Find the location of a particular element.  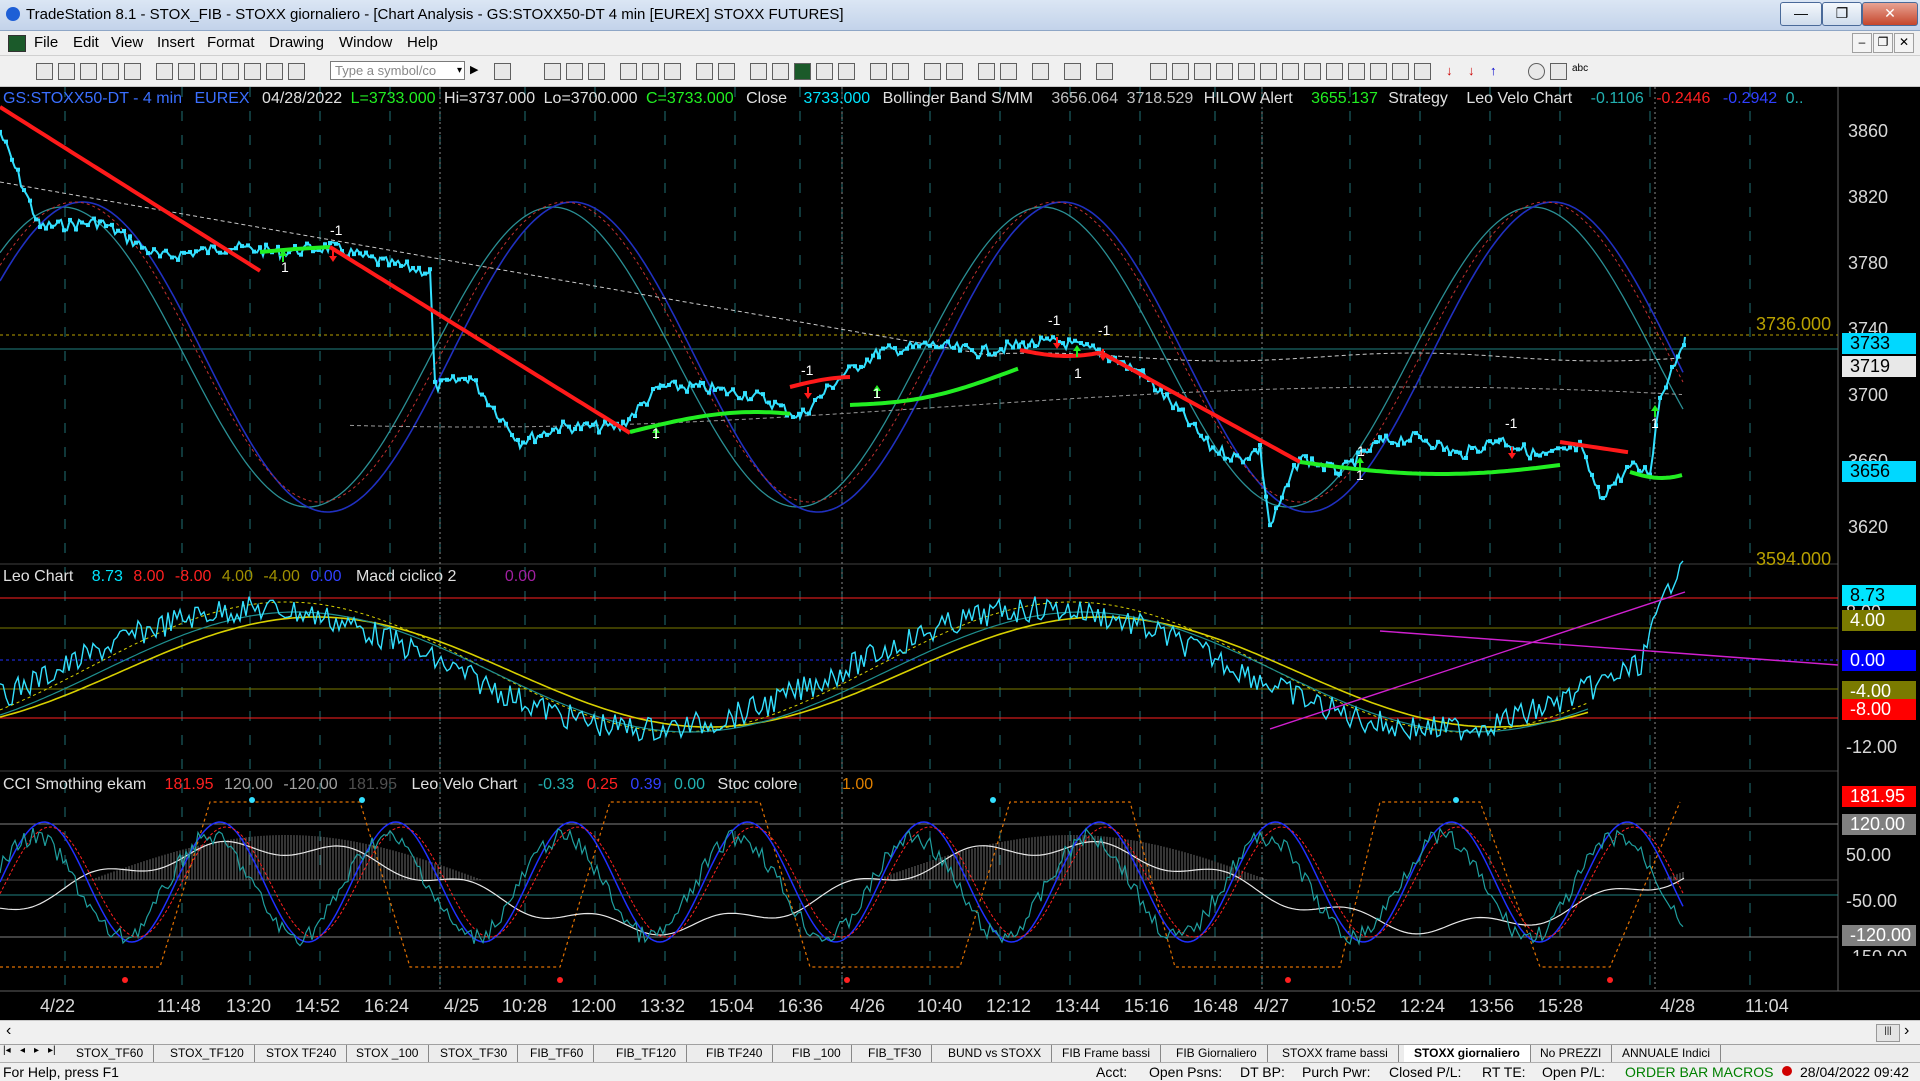

order-bar-button: ORDER BAR is located at coordinates (1666, 1072).